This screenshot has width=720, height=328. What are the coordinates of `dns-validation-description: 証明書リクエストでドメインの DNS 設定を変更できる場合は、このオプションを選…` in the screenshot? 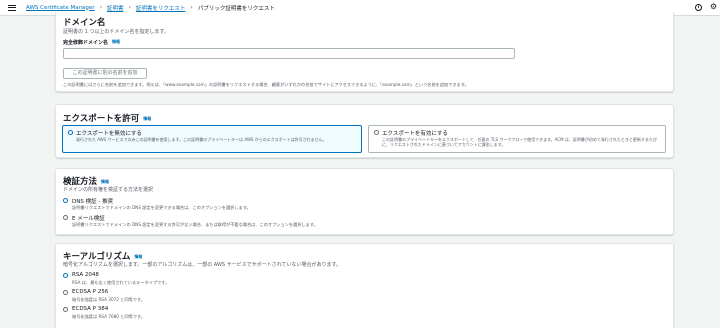 It's located at (161, 207).